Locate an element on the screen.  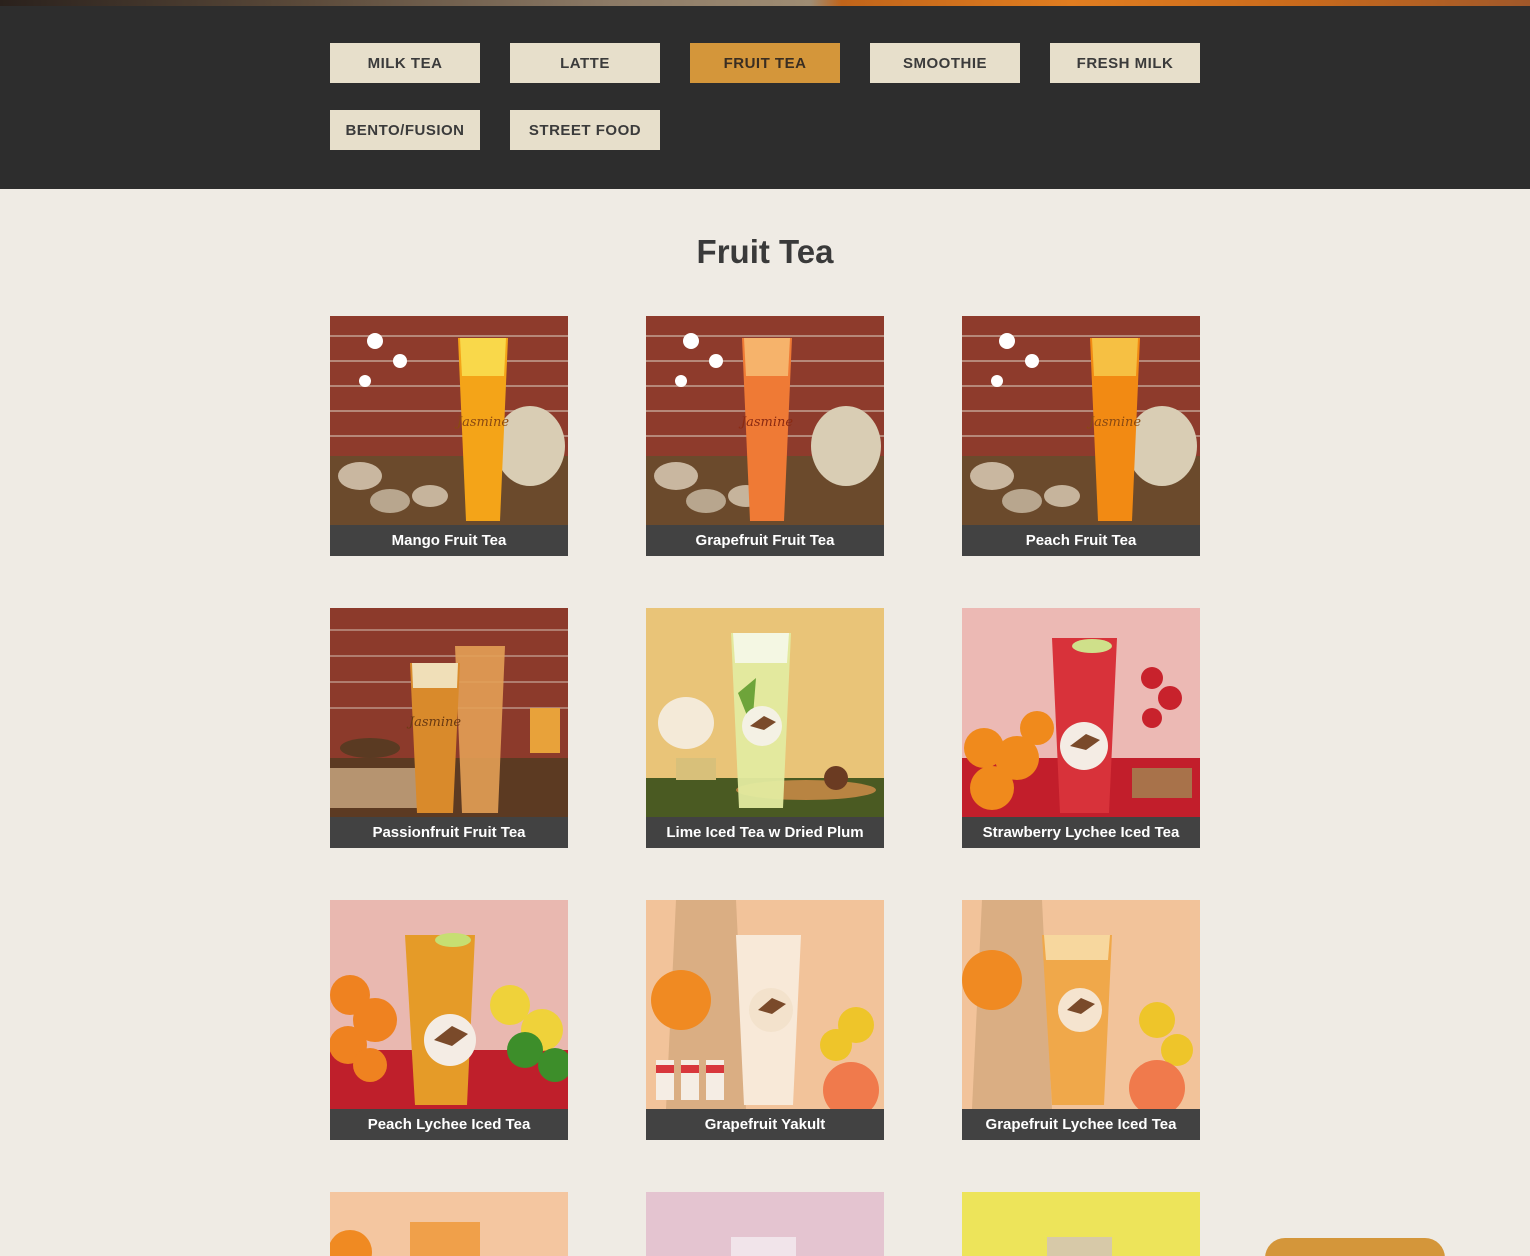
product-card-lime-iced-tea-w-dried-plum: Lime Iced Tea w Dried Plum is located at coordinates (765, 728).